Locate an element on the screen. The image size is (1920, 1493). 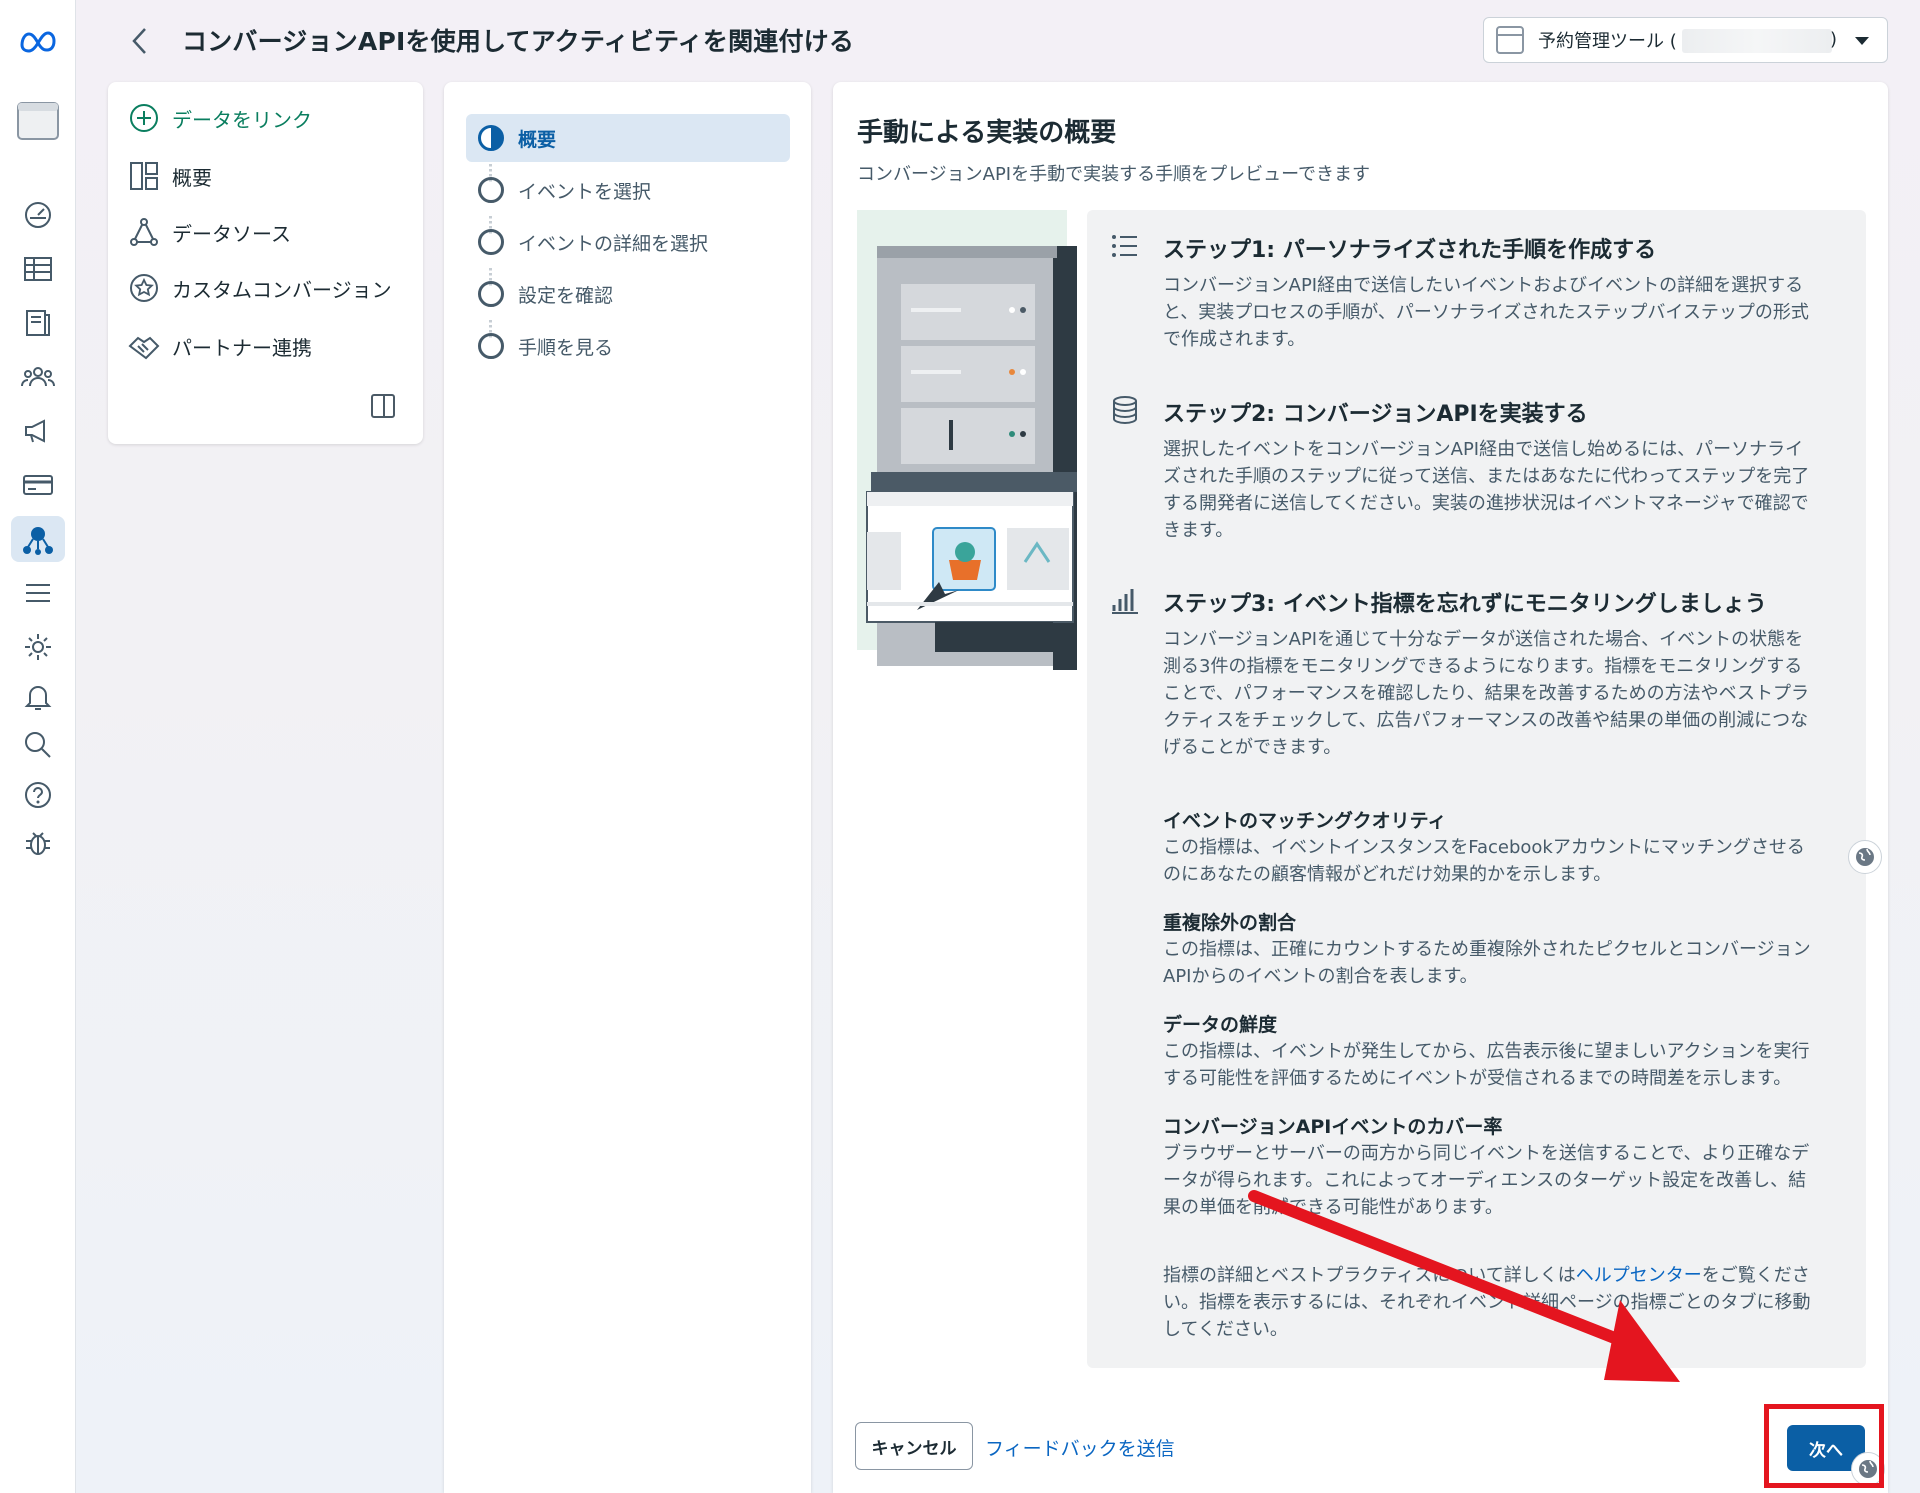
step-view-instructions: 手順を見る is located at coordinates (628, 346).